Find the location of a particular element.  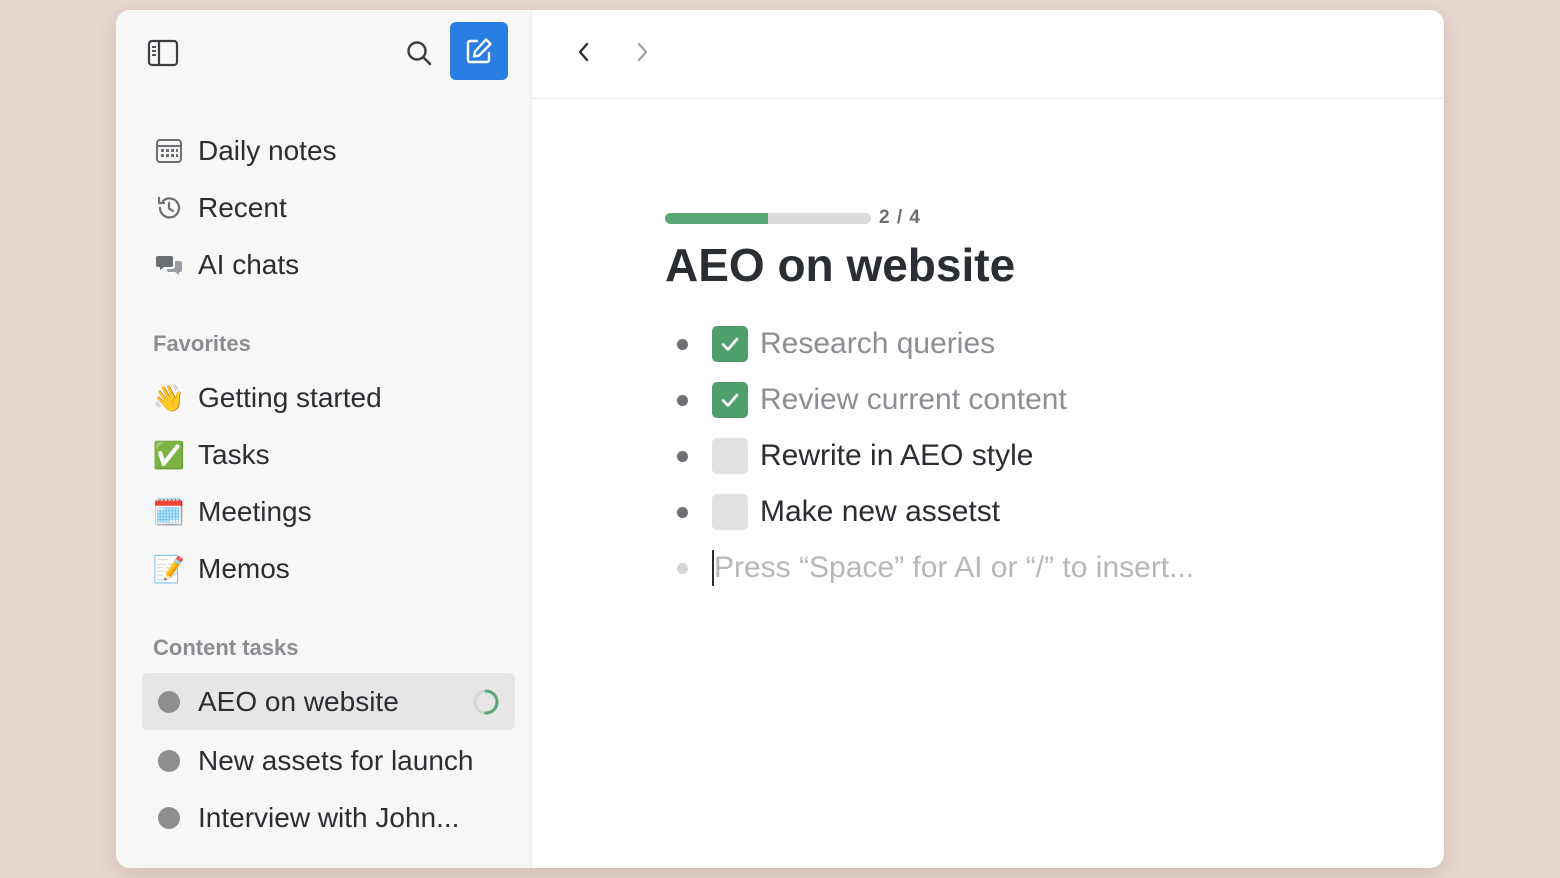

progress-ring-icon is located at coordinates (486, 702).